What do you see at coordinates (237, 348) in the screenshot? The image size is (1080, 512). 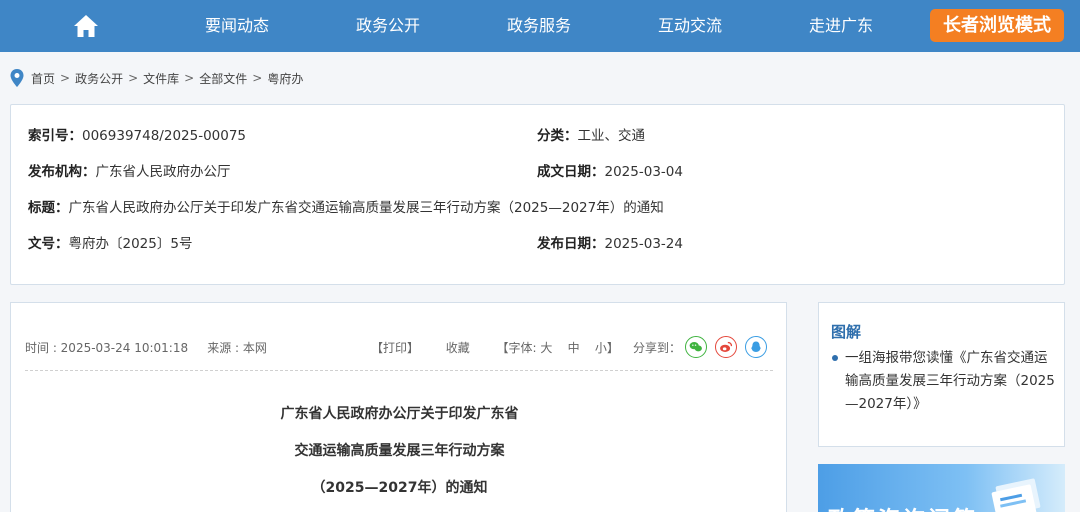 I see `article-source: 来源 : 本网` at bounding box center [237, 348].